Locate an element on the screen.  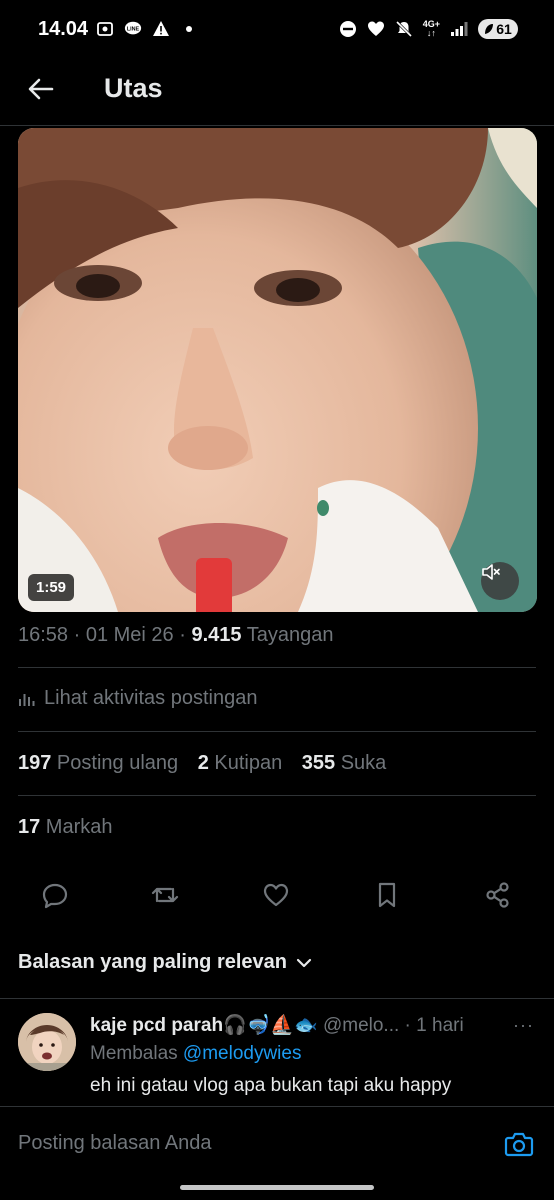
reply-author-name: kaje pcd parah🎧🤿⛵🐟 is located at coordinates (204, 1025).